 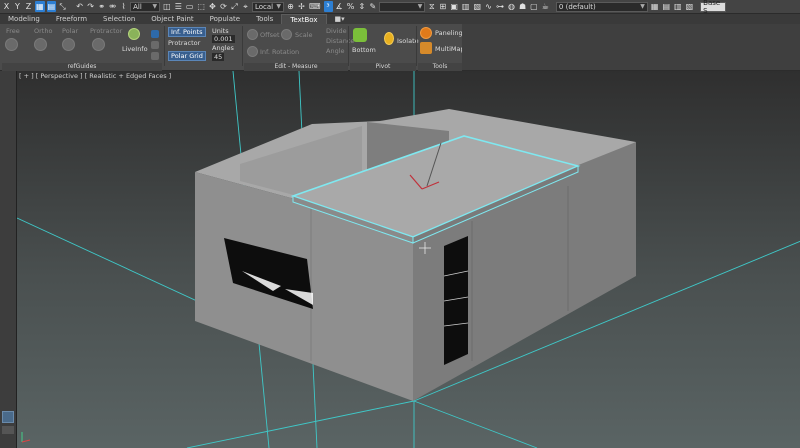 I want to click on coord-system-dropdown: Local ▼, so click(x=267, y=6).